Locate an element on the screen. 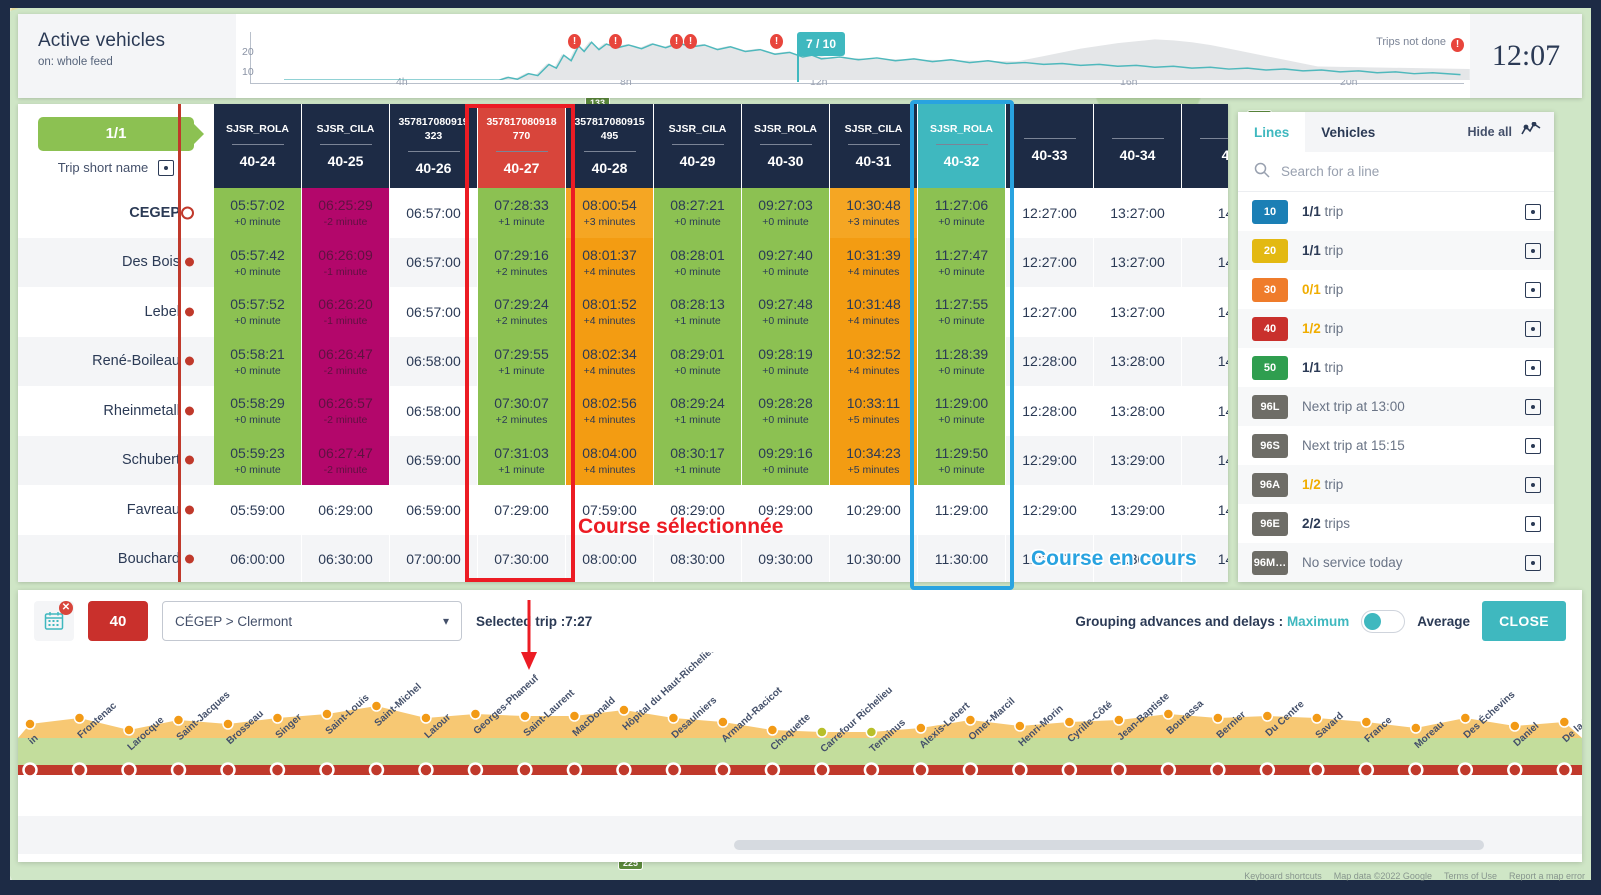 The height and width of the screenshot is (895, 1601). alert-marker-3: ! is located at coordinates (690, 41).